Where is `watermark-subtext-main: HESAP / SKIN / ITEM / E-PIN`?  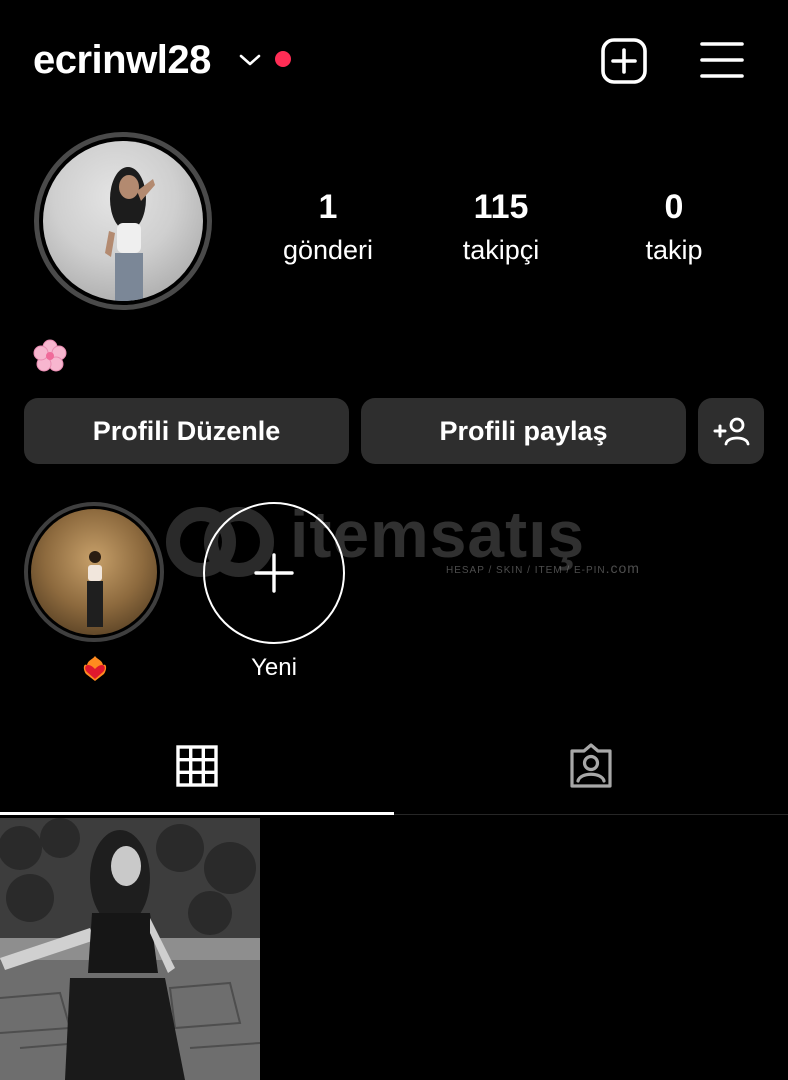
watermark-subtext-main: HESAP / SKIN / ITEM / E-PIN is located at coordinates (526, 570).